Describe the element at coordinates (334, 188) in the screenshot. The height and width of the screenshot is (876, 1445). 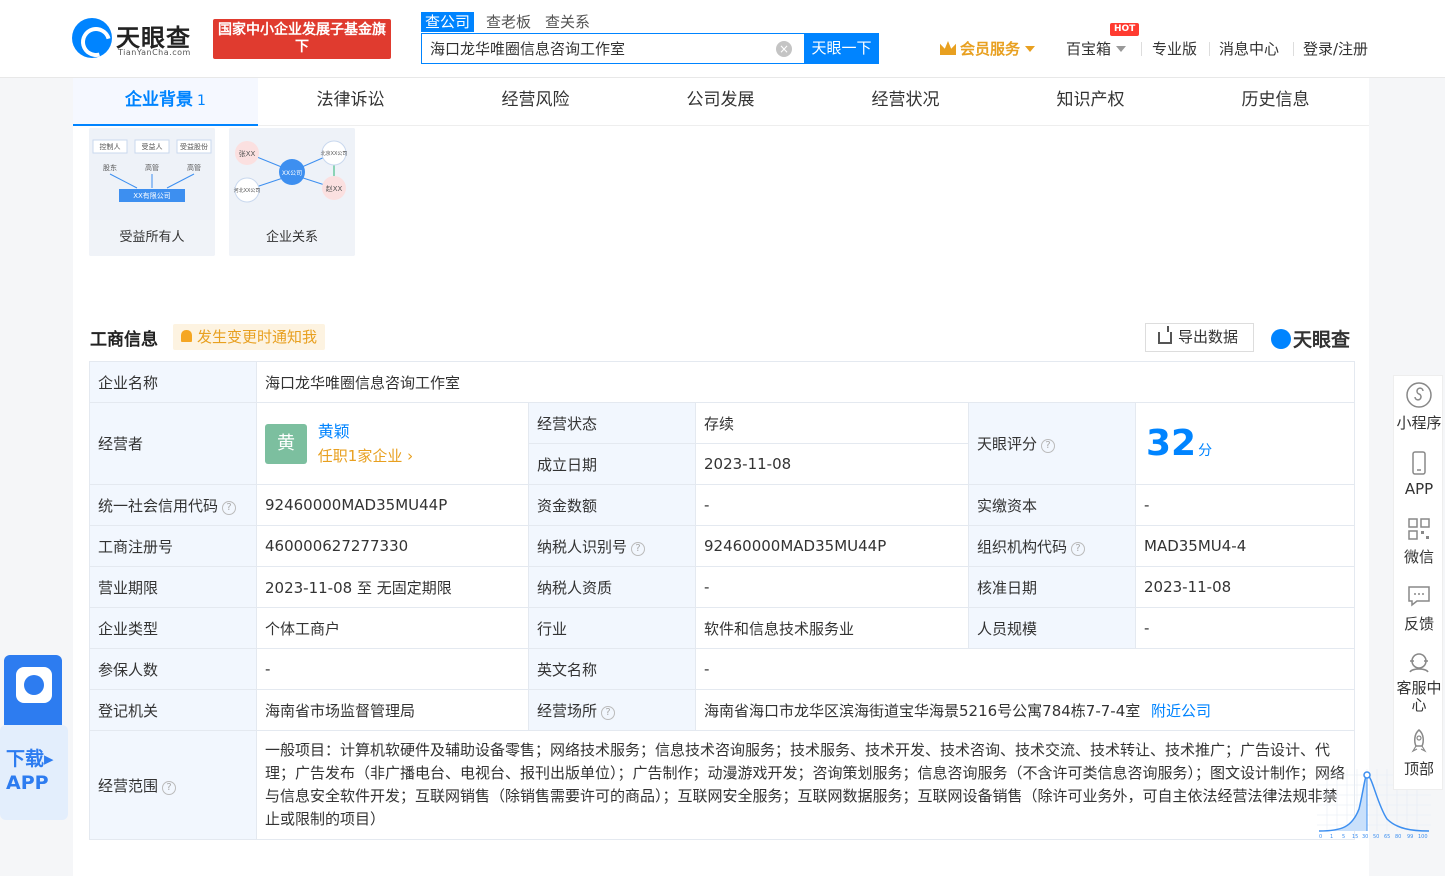
I see `diagram-label: 赵XX` at that location.